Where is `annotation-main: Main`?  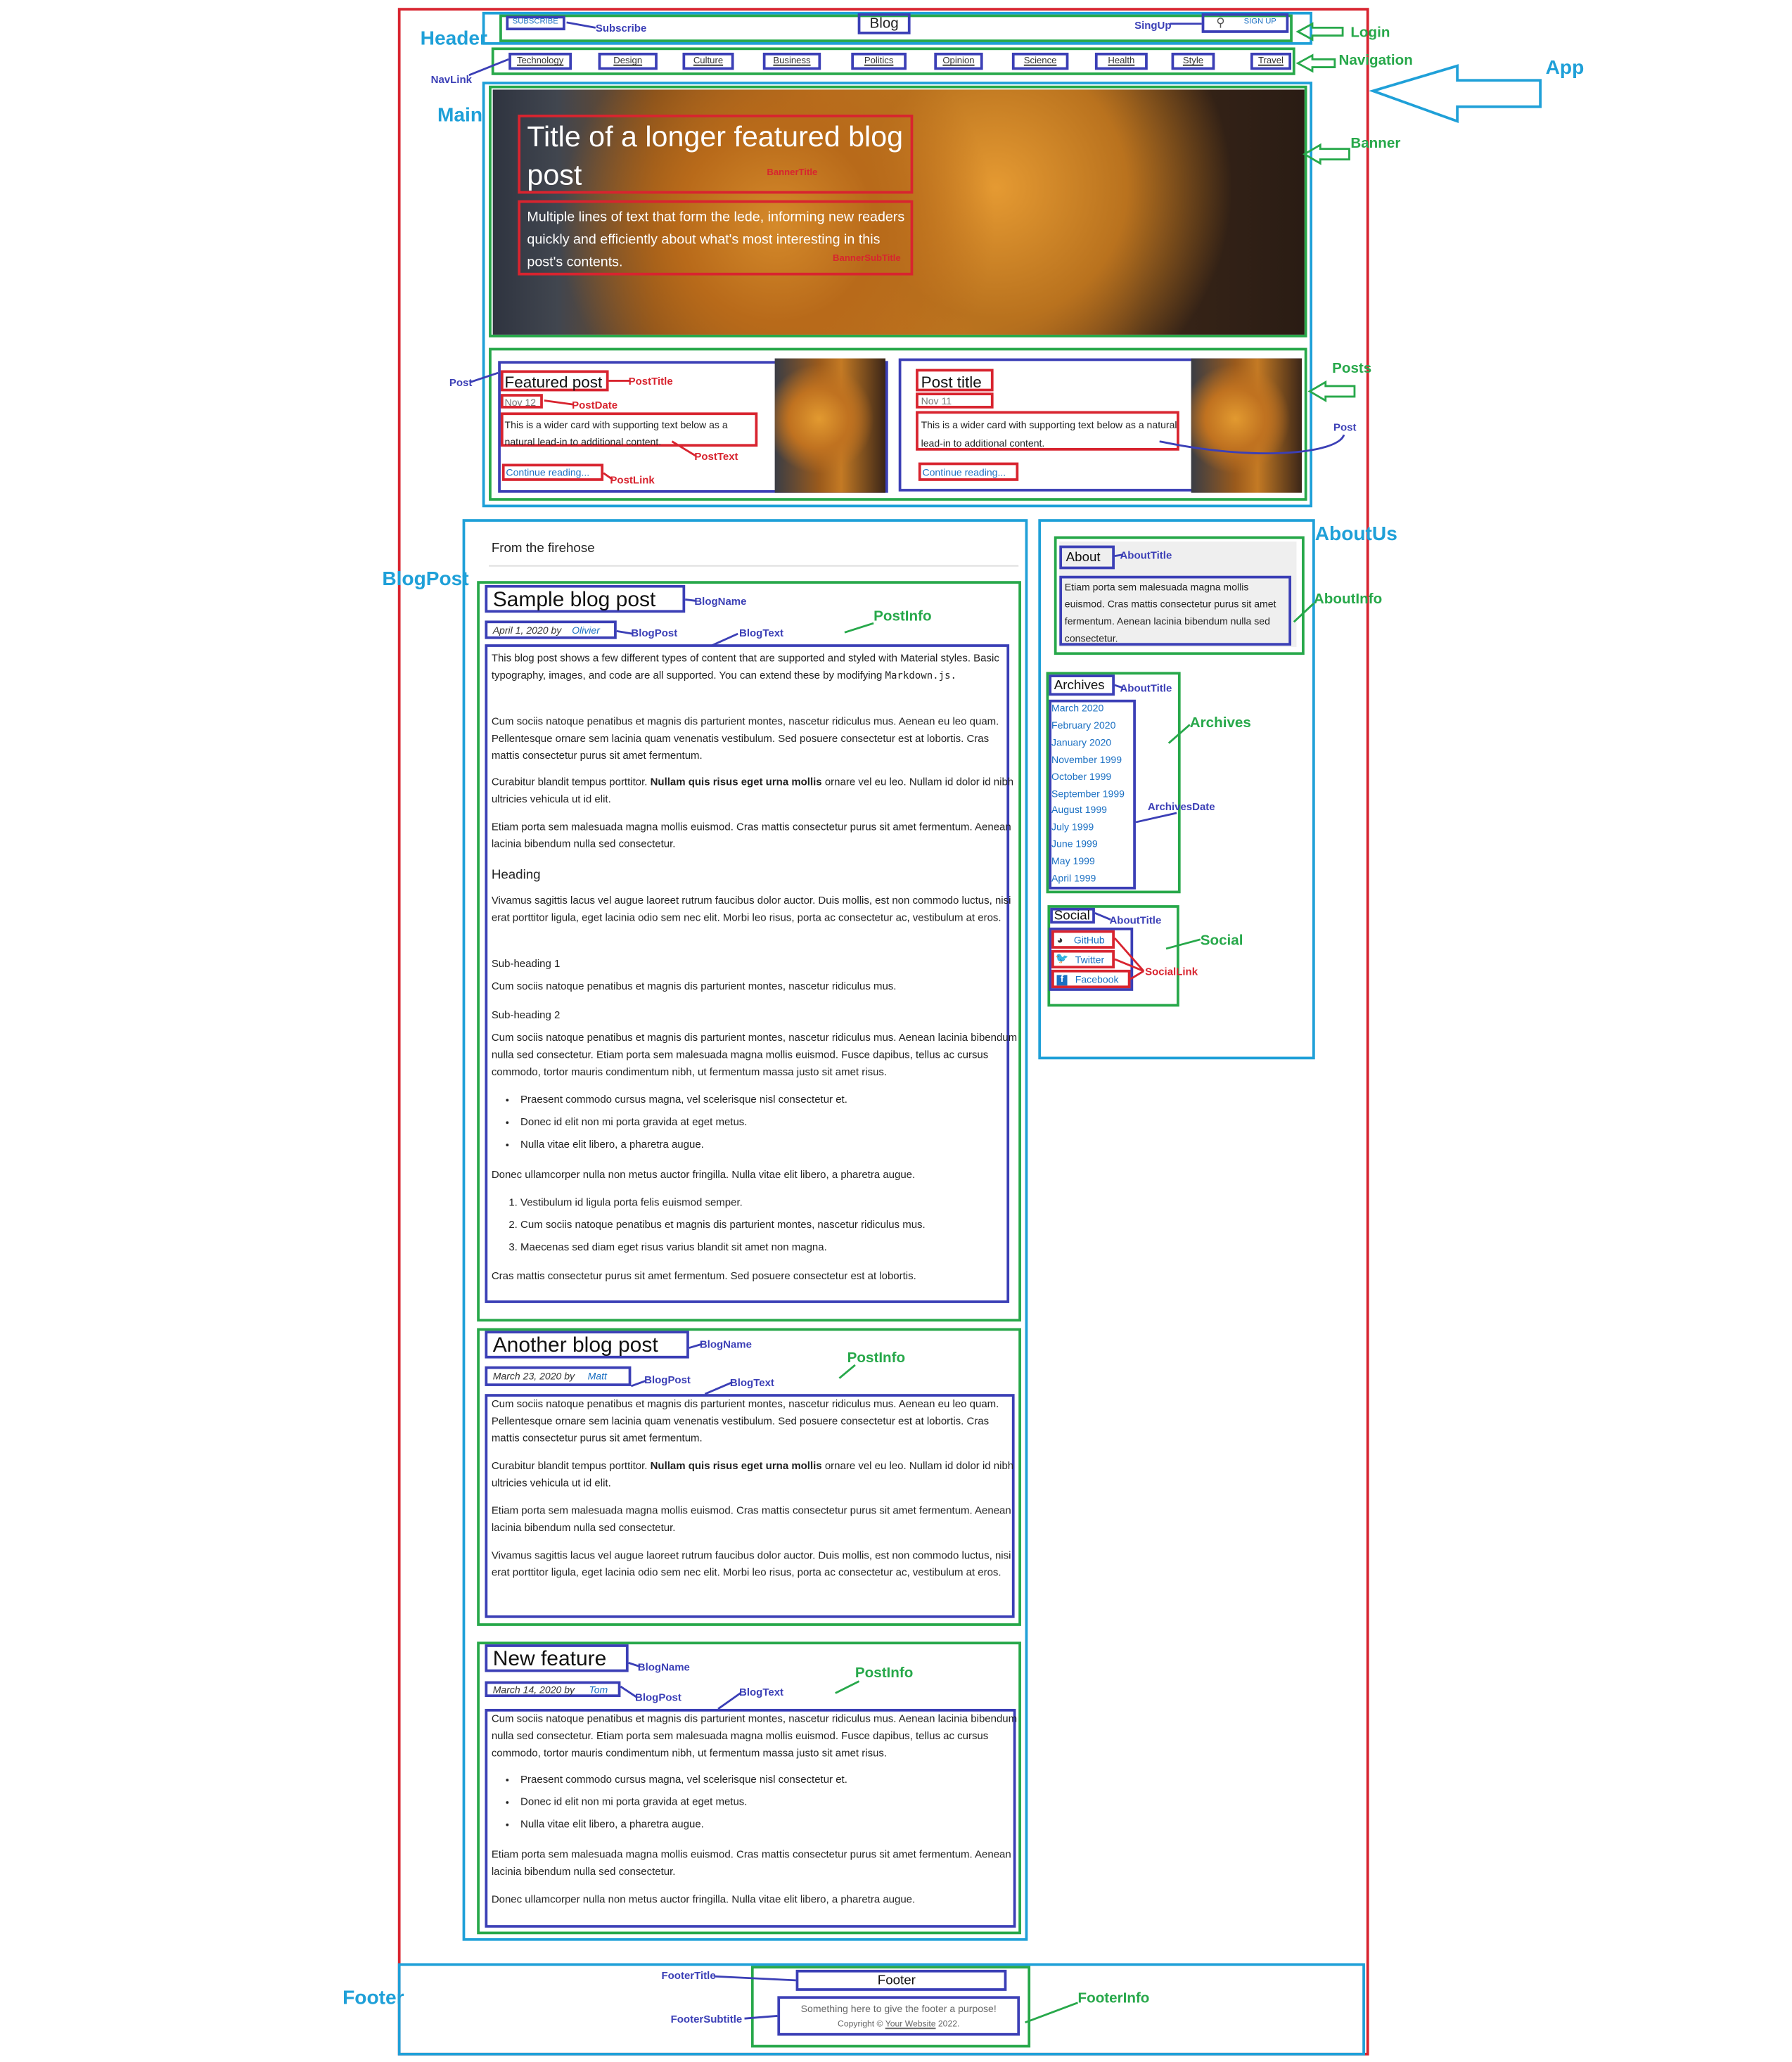
annotation-main: Main is located at coordinates (460, 116).